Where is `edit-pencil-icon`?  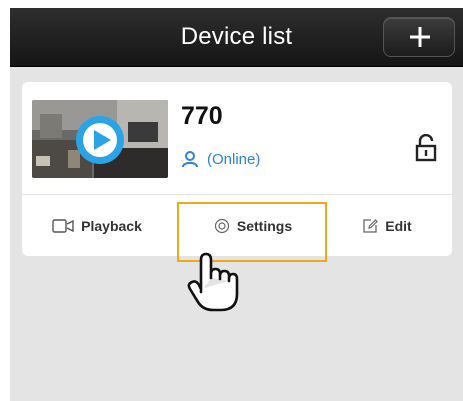 edit-pencil-icon is located at coordinates (371, 226).